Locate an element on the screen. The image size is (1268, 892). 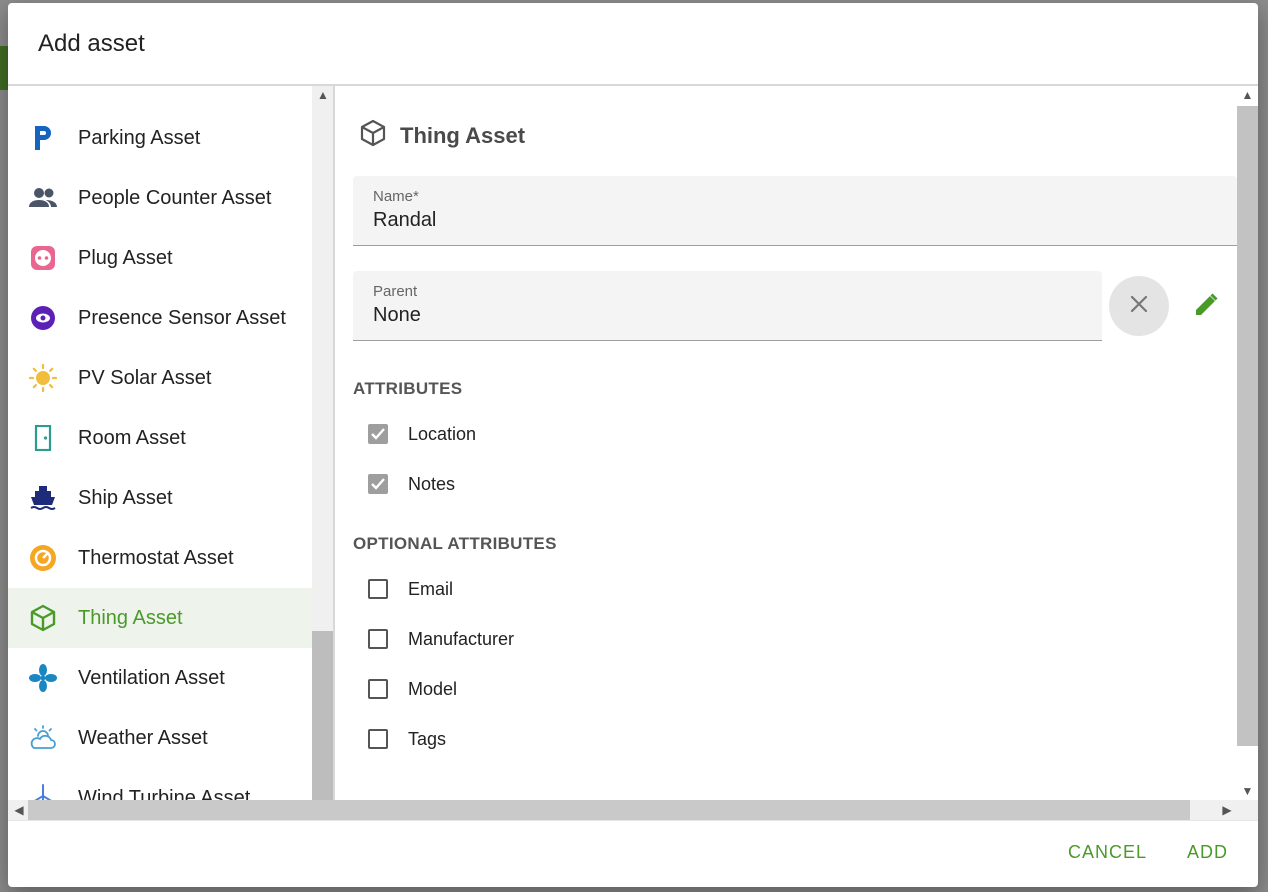
optional-row-model: Model is located at coordinates (412, 689).